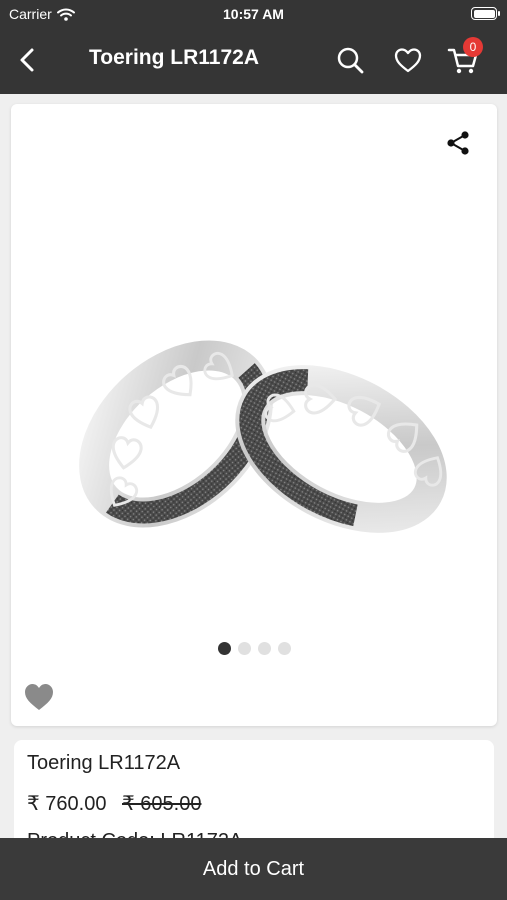  Describe the element at coordinates (174, 57) in the screenshot. I see `page-title: Toering LR1172A` at that location.